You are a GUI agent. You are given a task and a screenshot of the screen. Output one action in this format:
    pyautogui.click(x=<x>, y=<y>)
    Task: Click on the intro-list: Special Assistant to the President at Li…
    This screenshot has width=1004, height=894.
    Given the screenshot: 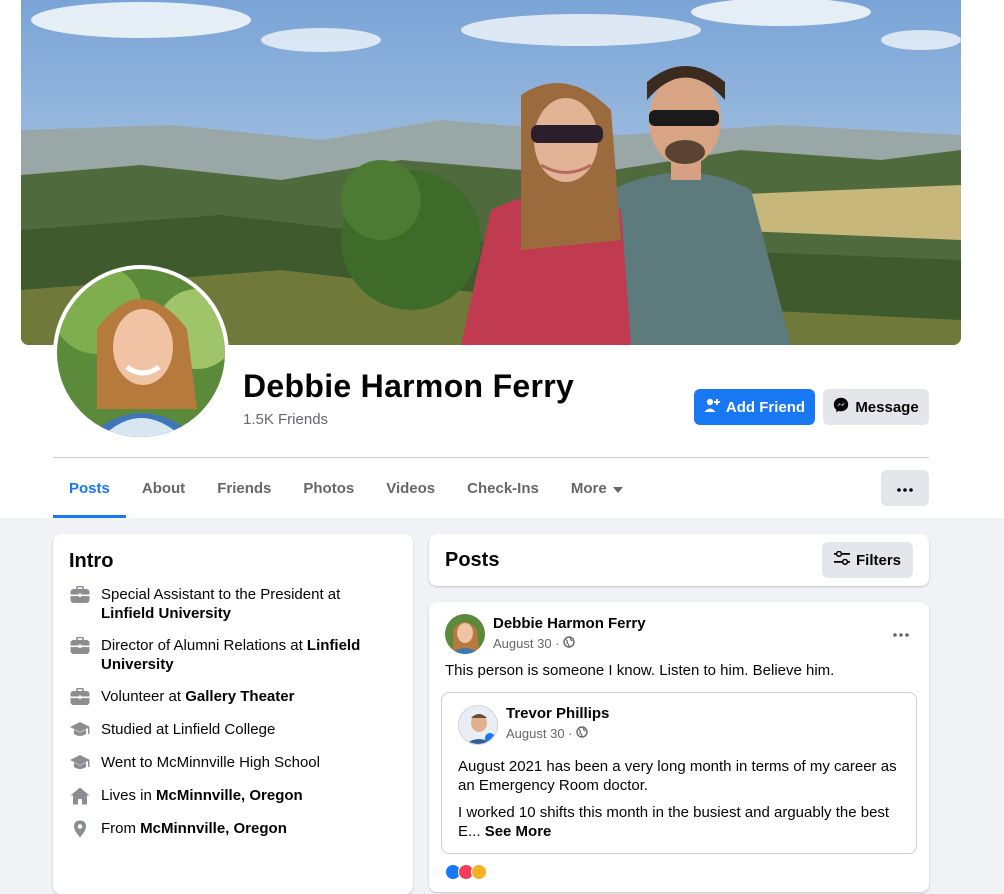 What is the action you would take?
    pyautogui.click(x=233, y=712)
    